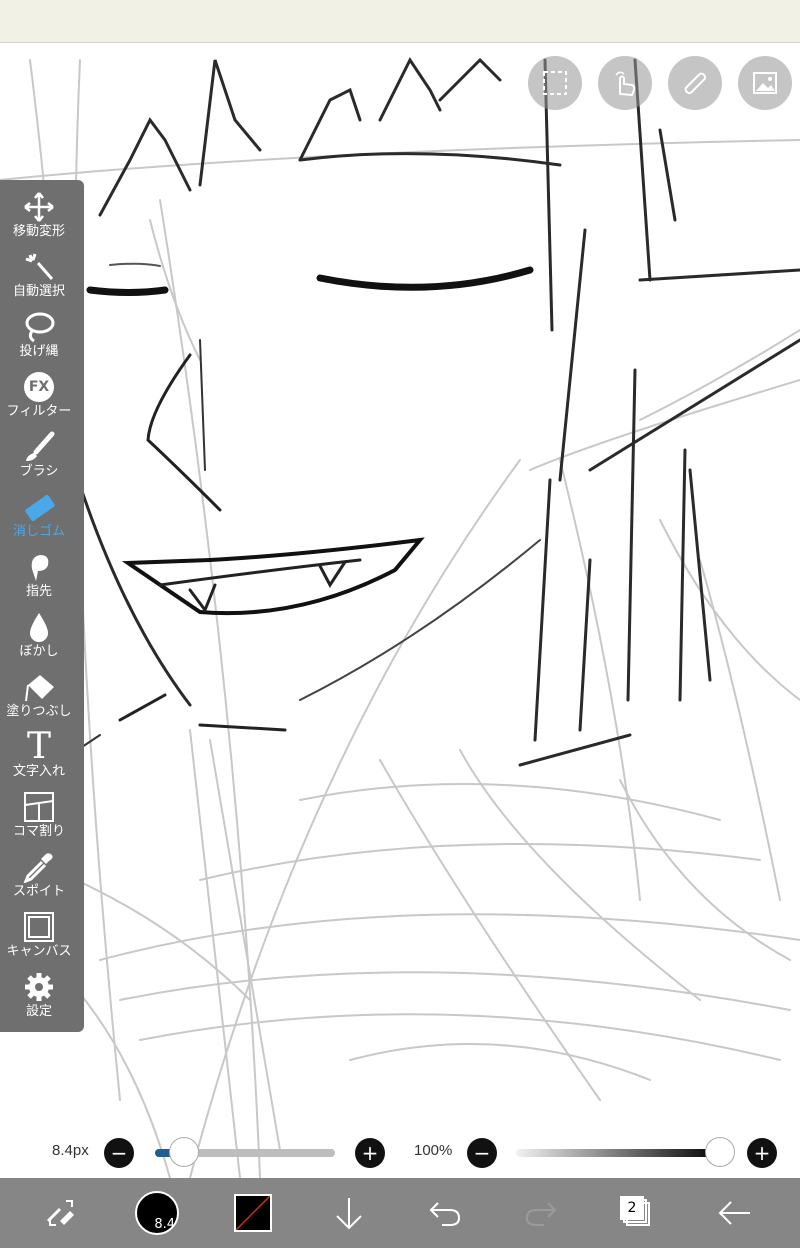 This screenshot has width=800, height=1248. Describe the element at coordinates (400, 1213) in the screenshot. I see `bottom-toolbar: 8.4 2` at that location.